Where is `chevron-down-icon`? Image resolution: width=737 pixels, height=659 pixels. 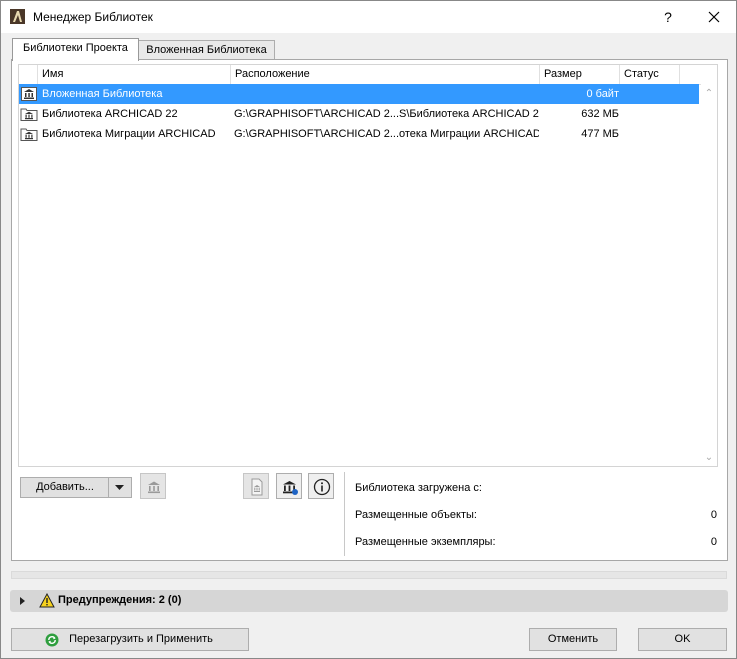
chevron-down-icon is located at coordinates (119, 487).